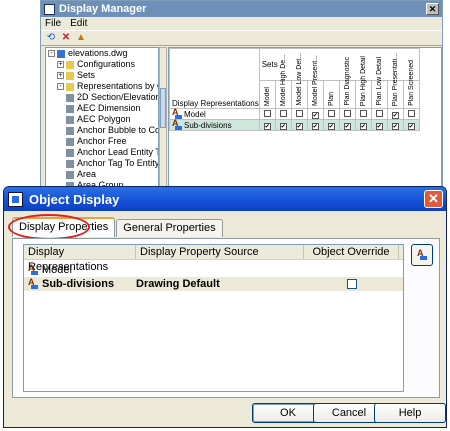 The height and width of the screenshot is (431, 450). Describe the element at coordinates (102, 86) in the screenshot. I see `tree-item: - Representations by Object` at that location.